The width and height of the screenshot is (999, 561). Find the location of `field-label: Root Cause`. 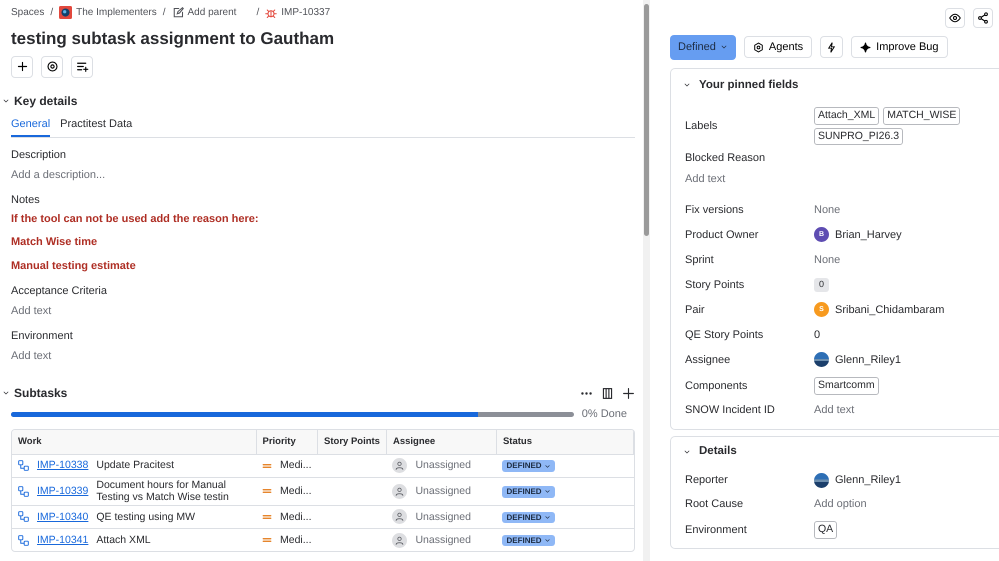

field-label: Root Cause is located at coordinates (714, 504).